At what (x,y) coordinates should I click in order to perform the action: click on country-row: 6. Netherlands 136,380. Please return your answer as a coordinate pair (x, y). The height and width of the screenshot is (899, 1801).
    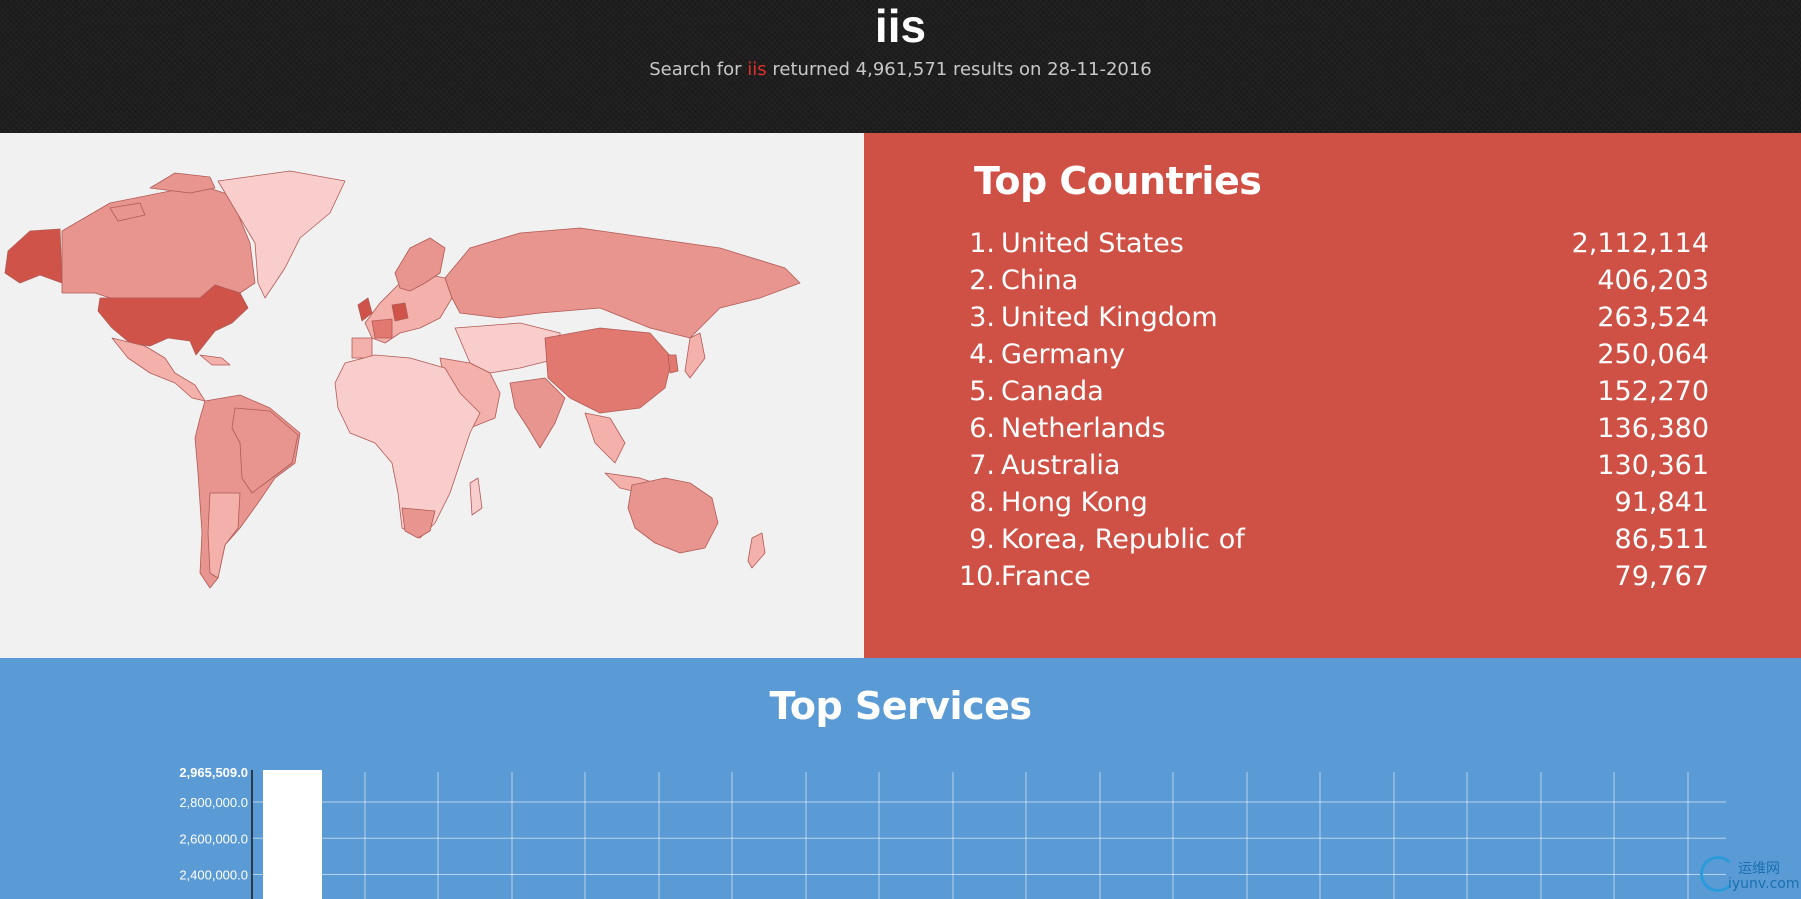
    Looking at the image, I should click on (1334, 428).